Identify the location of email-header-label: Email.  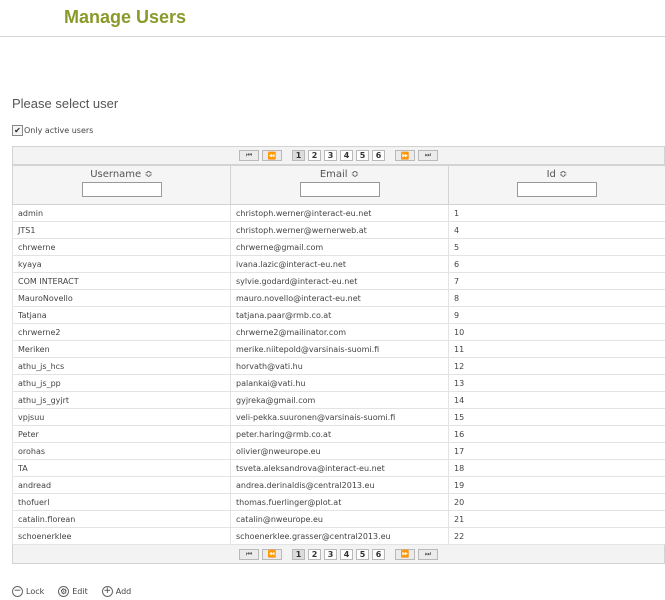
(333, 174).